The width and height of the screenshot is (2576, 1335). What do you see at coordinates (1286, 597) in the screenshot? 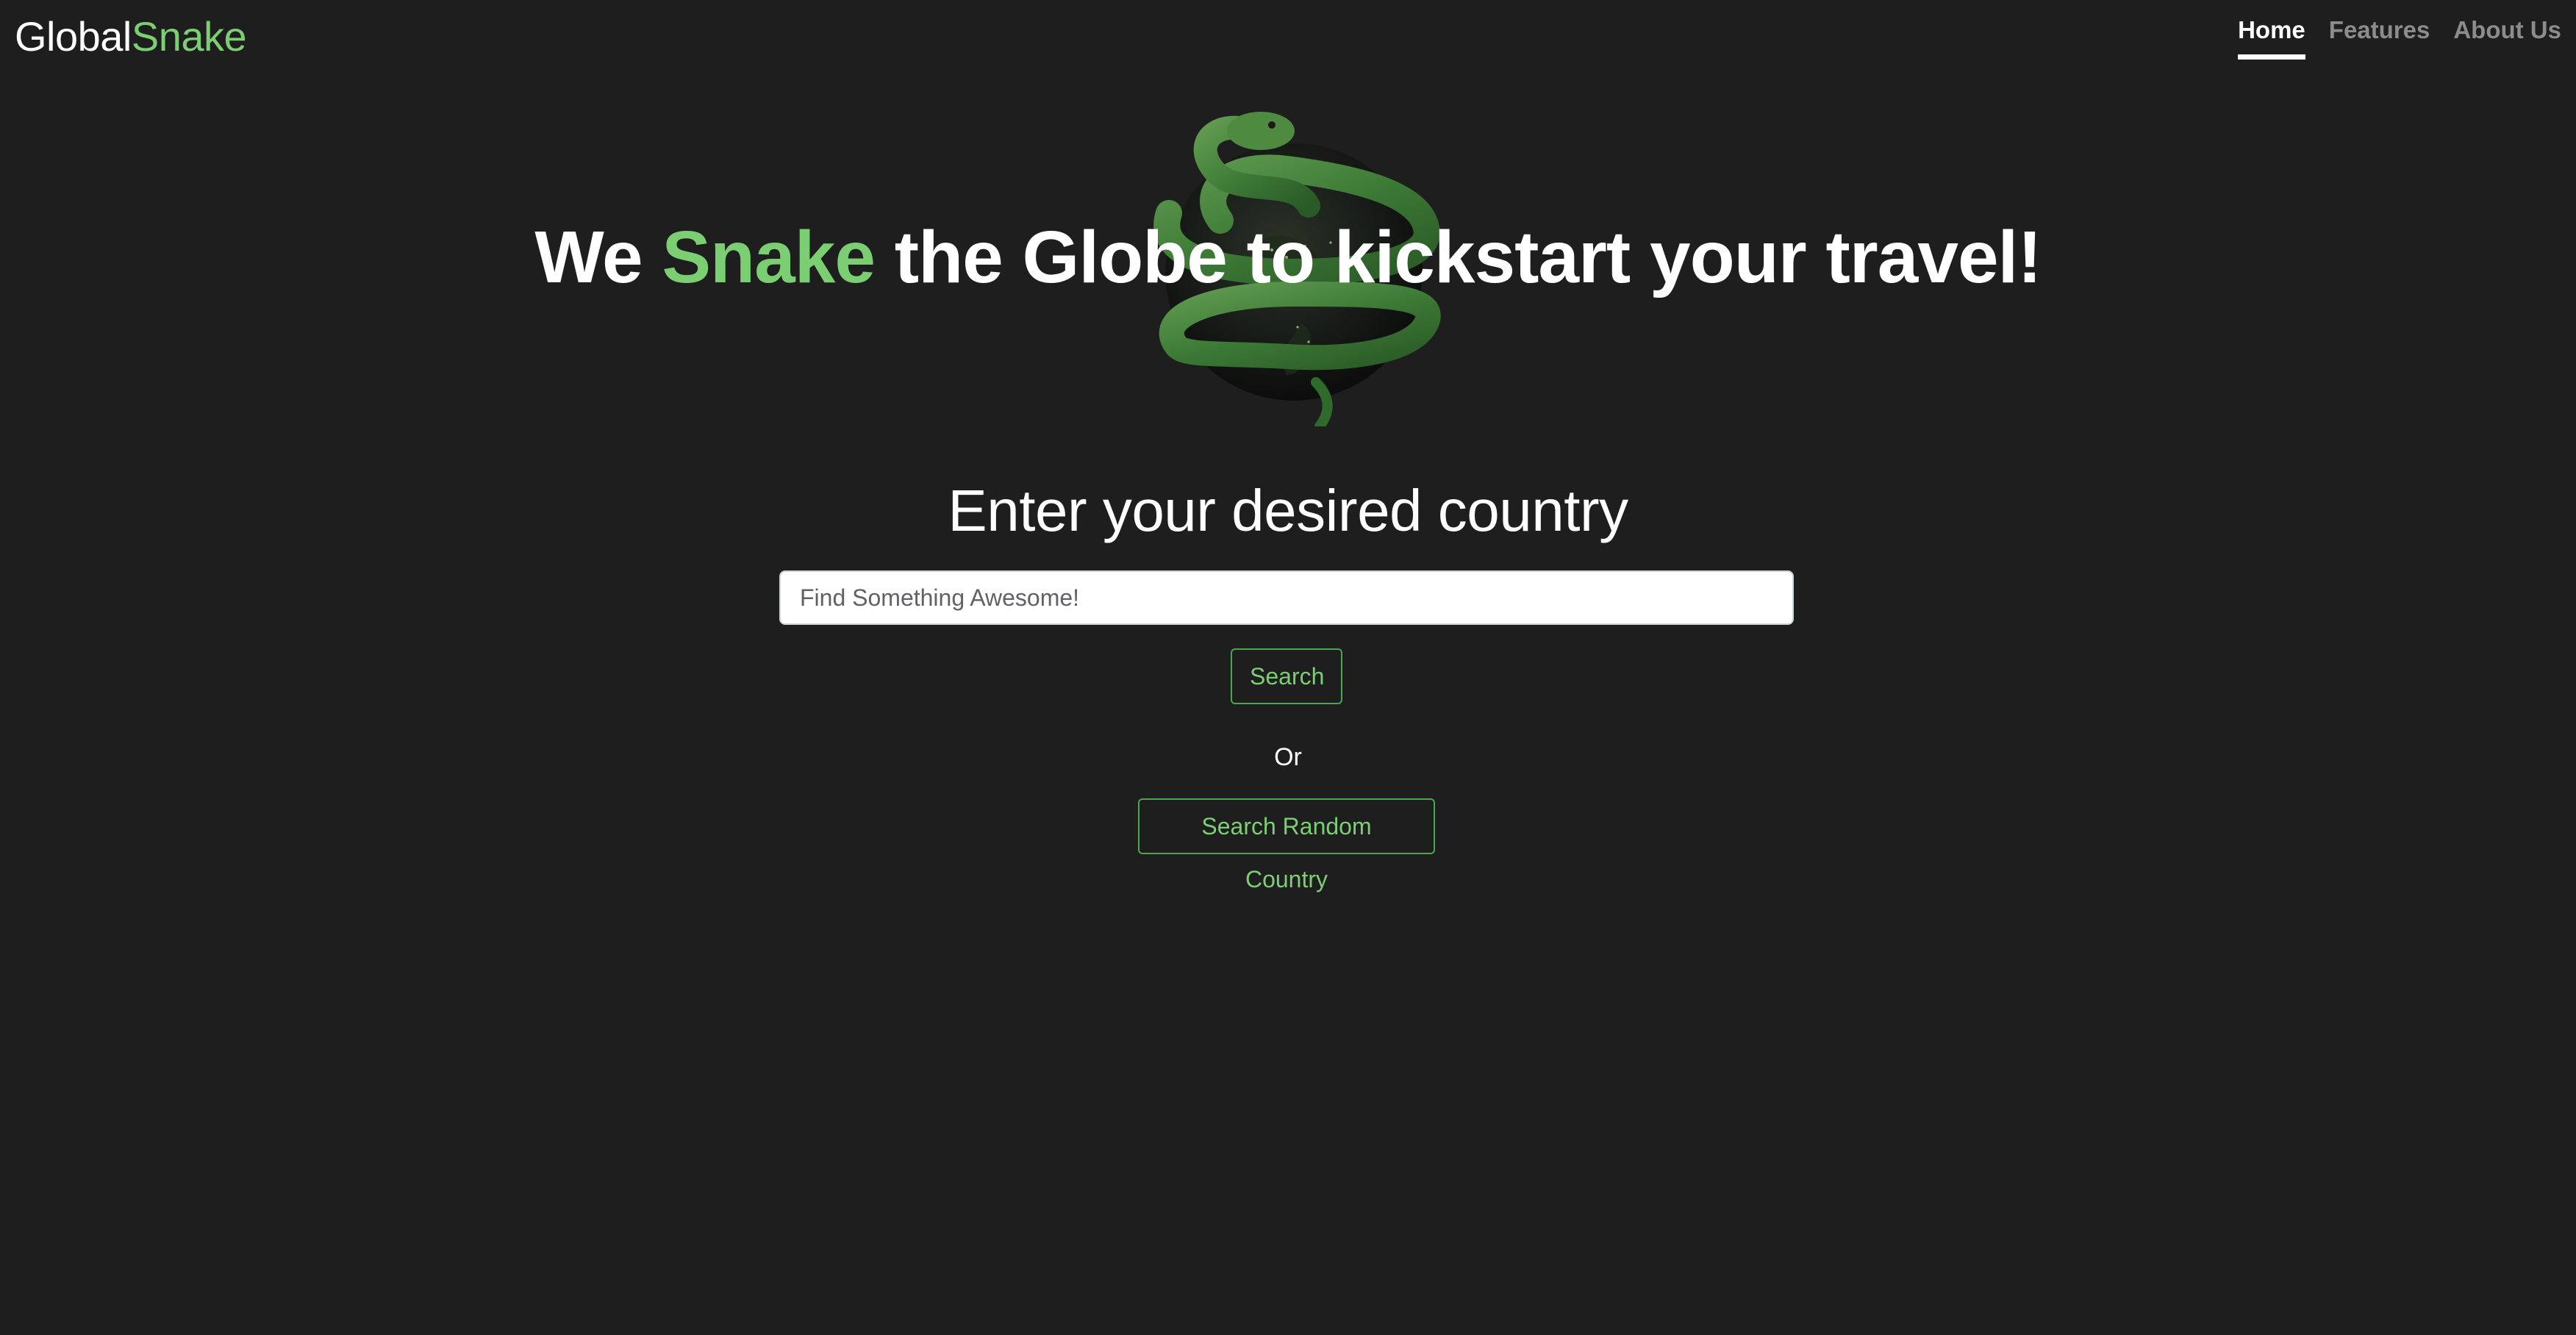
I see `country-search-input` at bounding box center [1286, 597].